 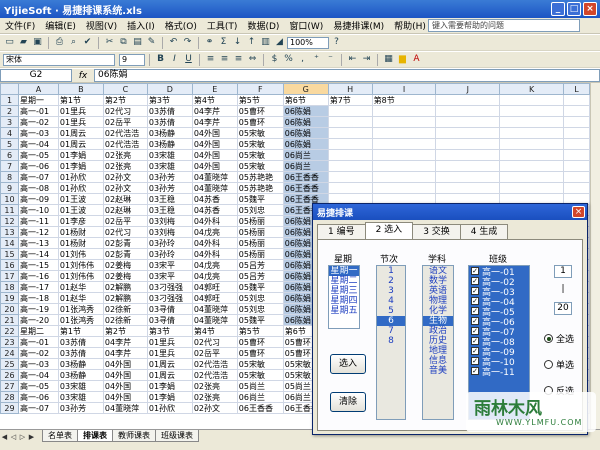 What do you see at coordinates (438, 291) in the screenshot?
I see `list-item: 英语` at bounding box center [438, 291].